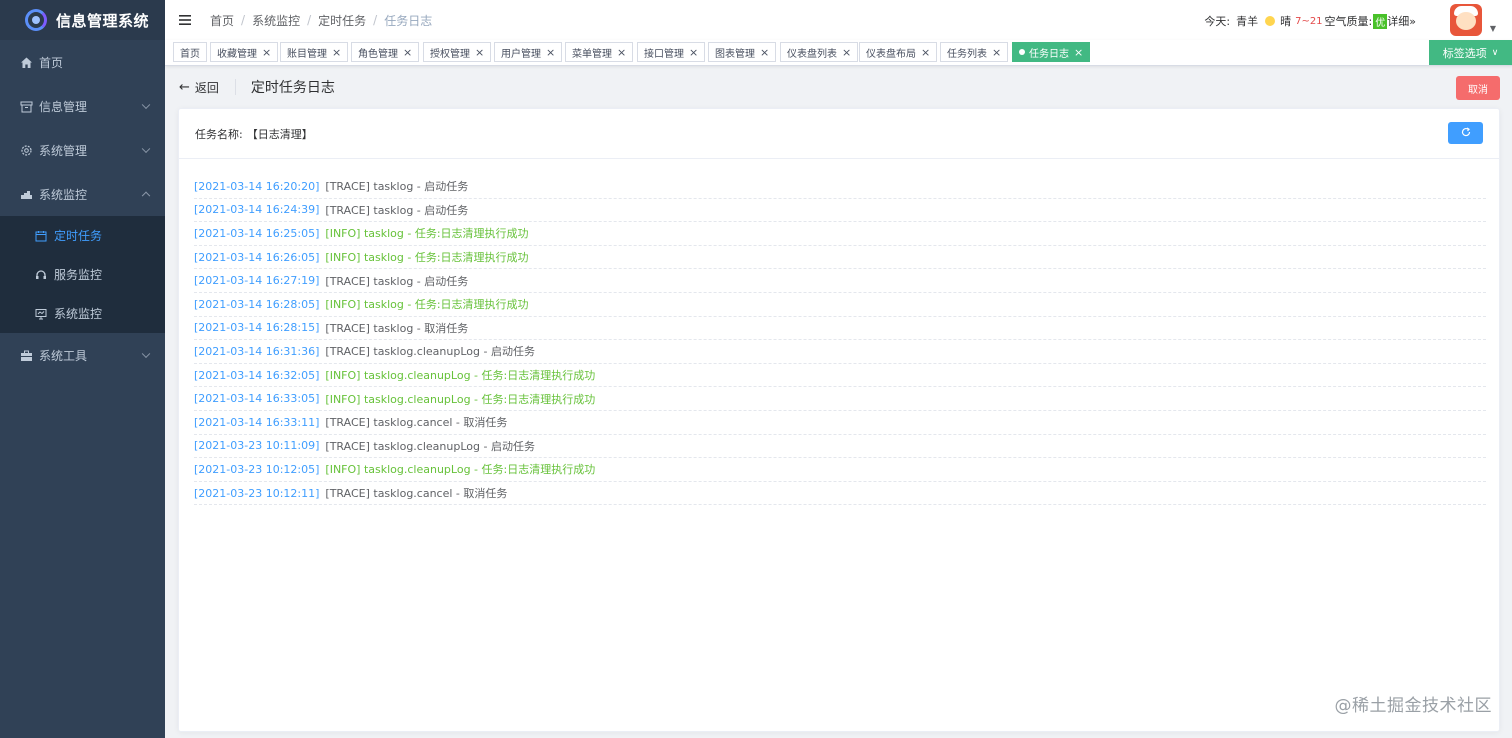 The height and width of the screenshot is (738, 1512). I want to click on cancel-button: 取消, so click(1478, 88).